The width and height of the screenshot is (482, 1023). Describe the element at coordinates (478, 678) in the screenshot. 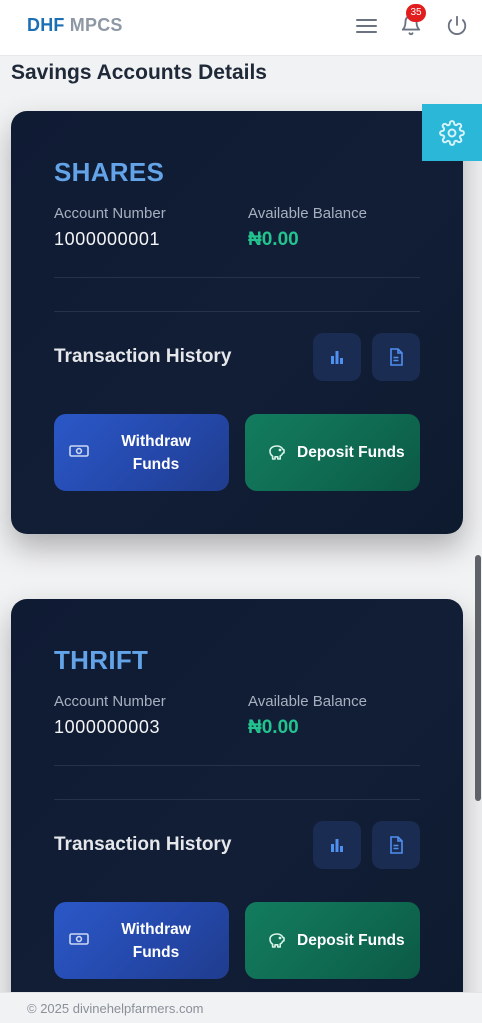

I see `page-scrollbar` at that location.